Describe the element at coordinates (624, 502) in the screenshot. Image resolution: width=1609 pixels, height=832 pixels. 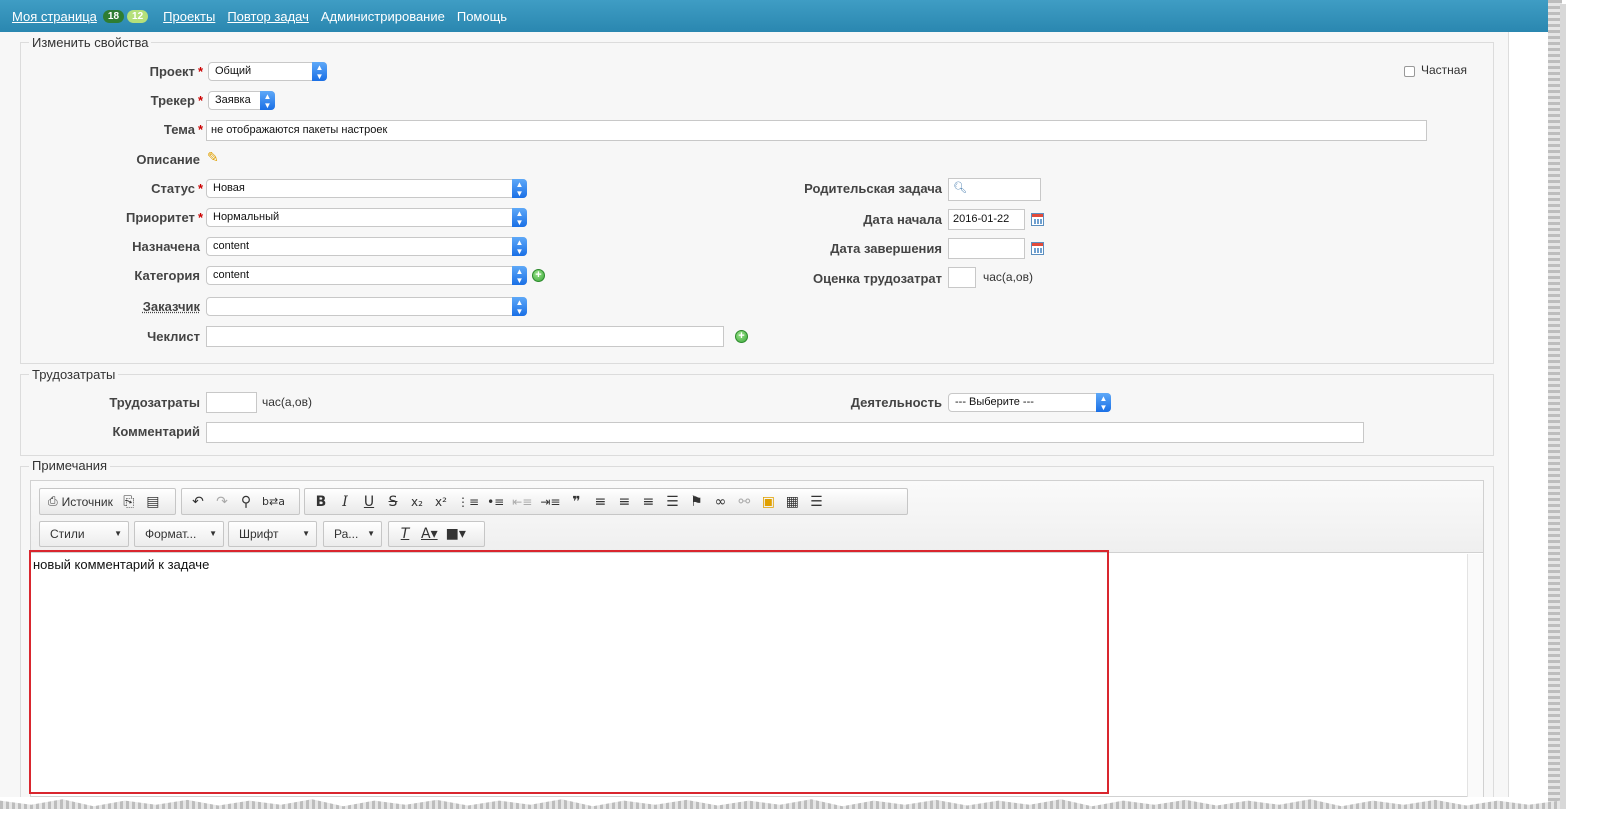
I see `align-center-icon: ≡` at that location.